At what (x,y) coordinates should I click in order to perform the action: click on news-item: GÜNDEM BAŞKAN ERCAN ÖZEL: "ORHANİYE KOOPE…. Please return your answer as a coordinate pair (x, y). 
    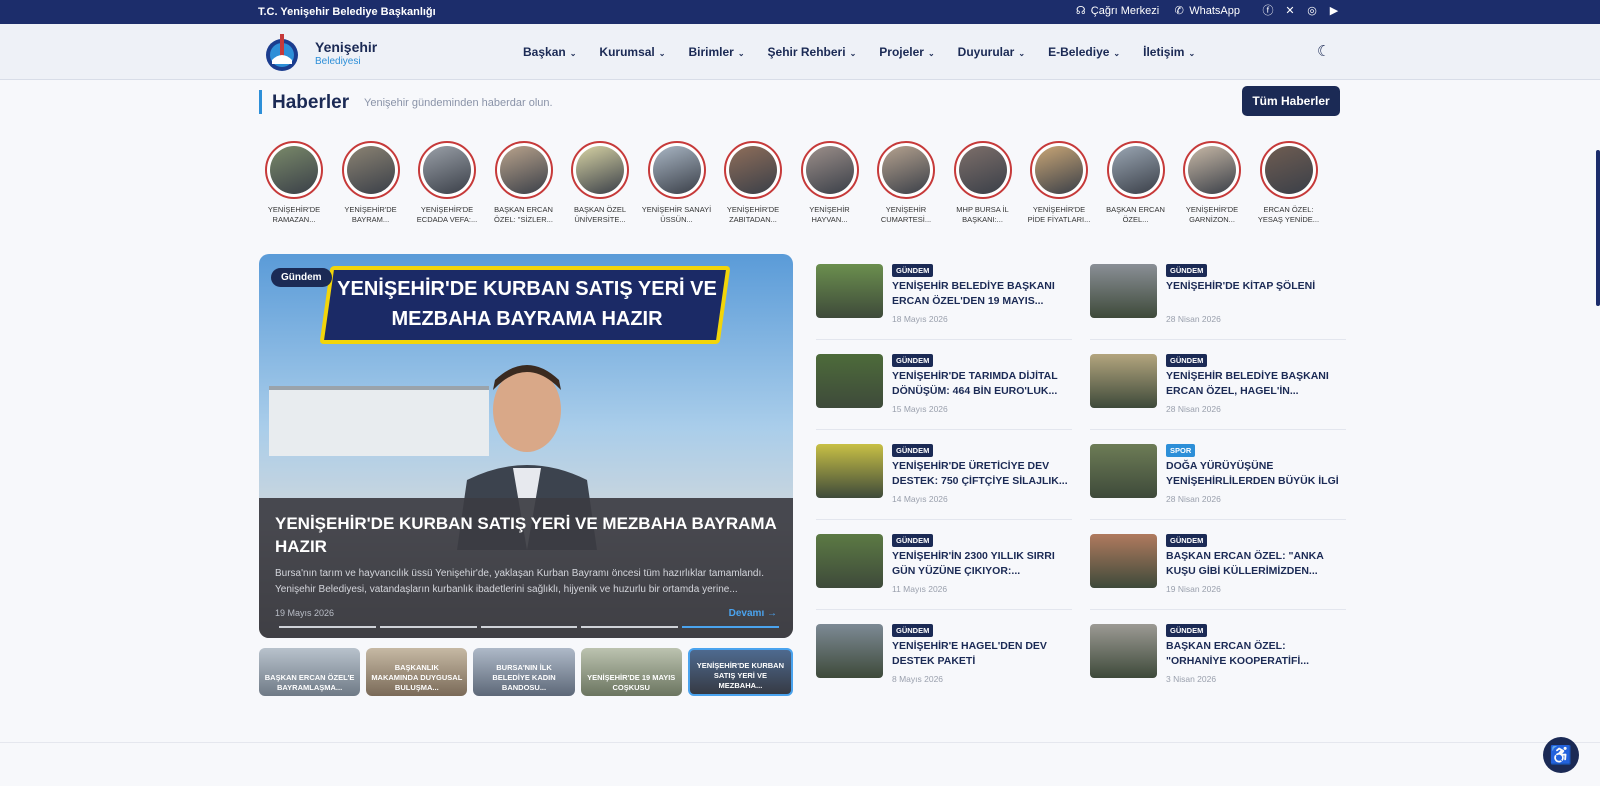
    Looking at the image, I should click on (1218, 656).